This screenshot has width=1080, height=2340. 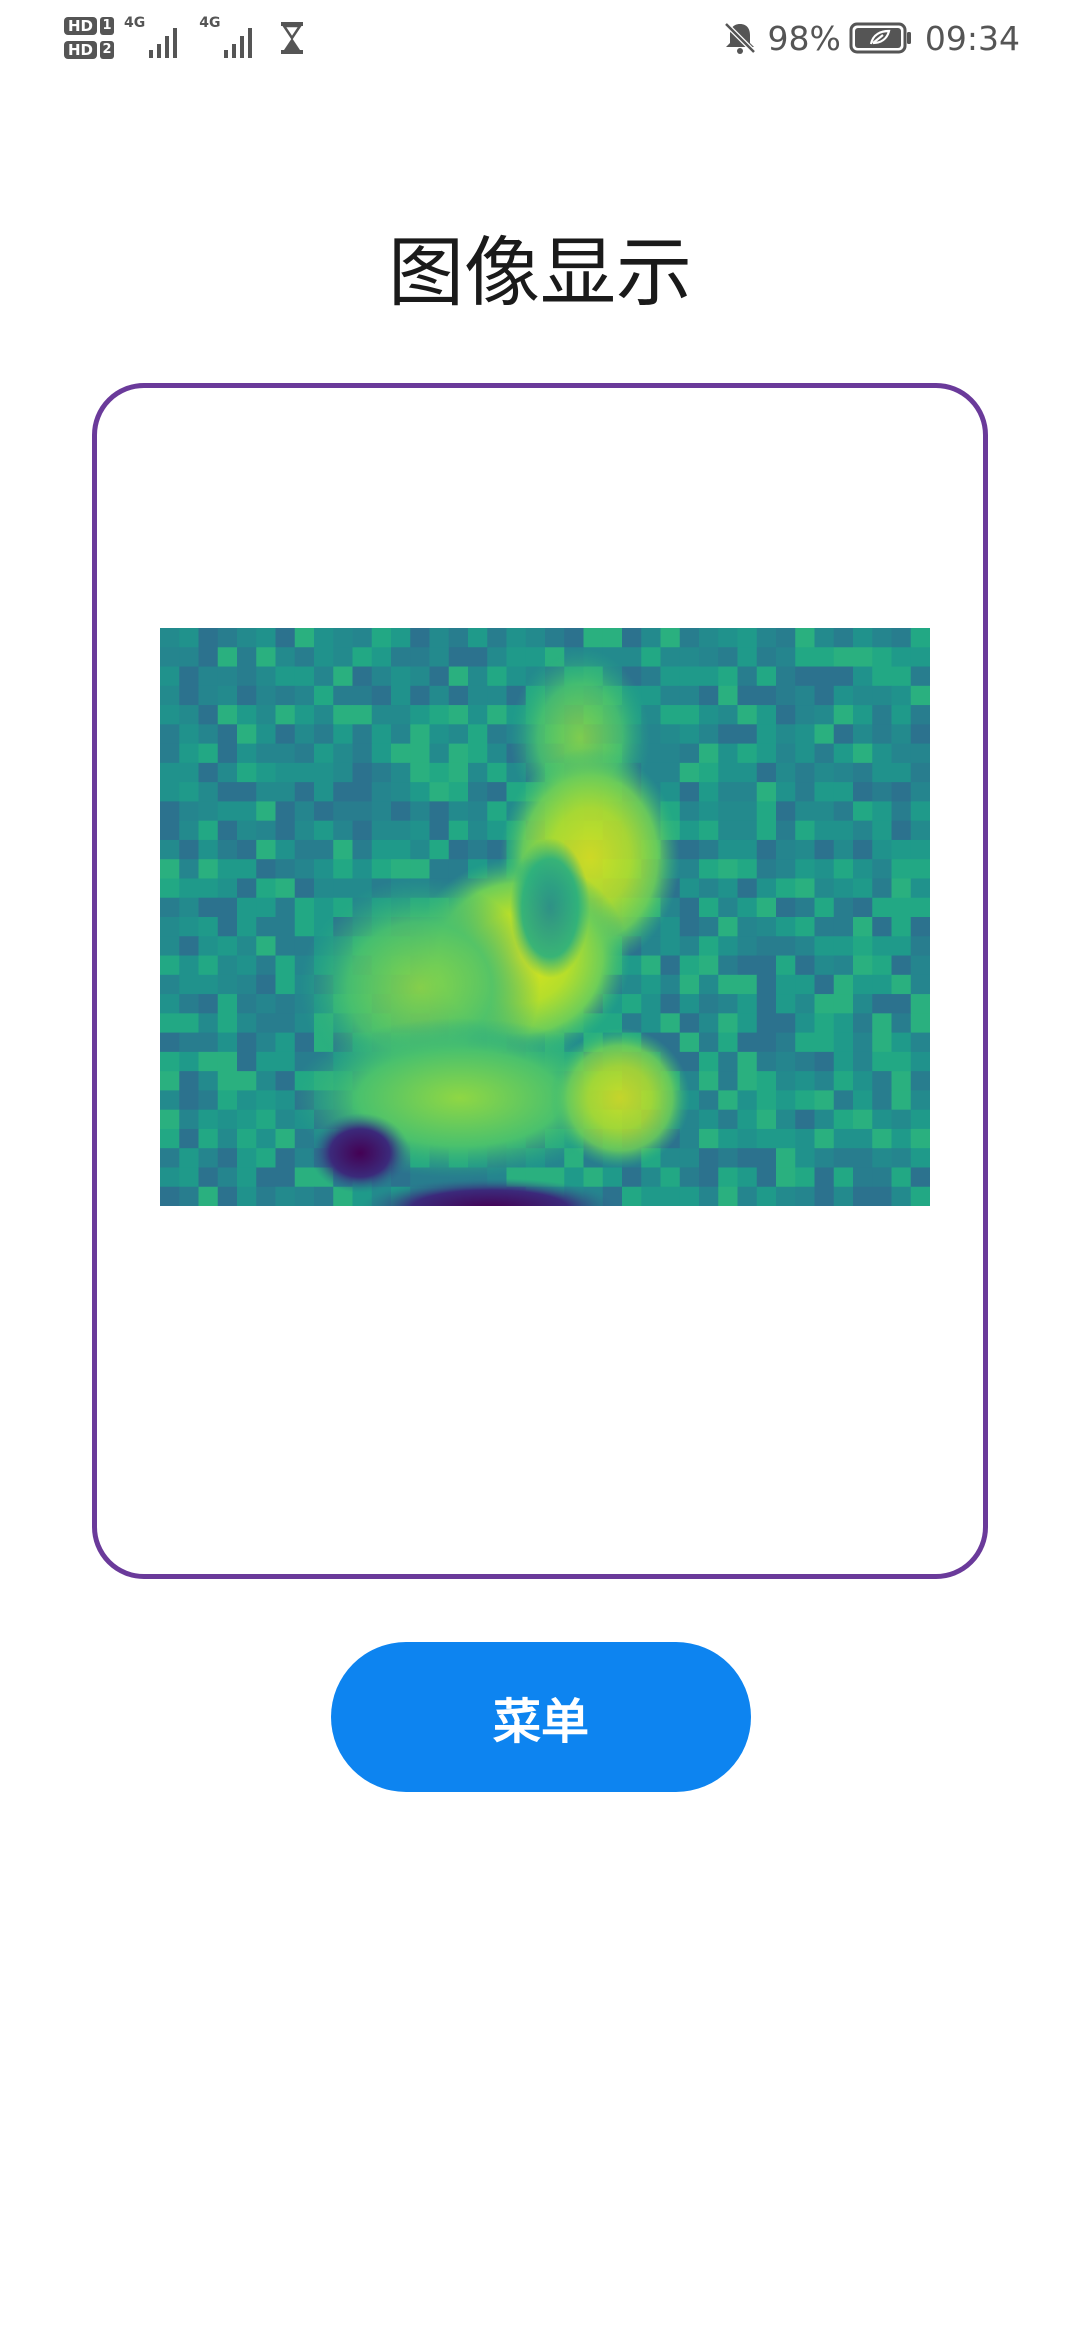 I want to click on sim1-indicator: HD 1, so click(x=89, y=26).